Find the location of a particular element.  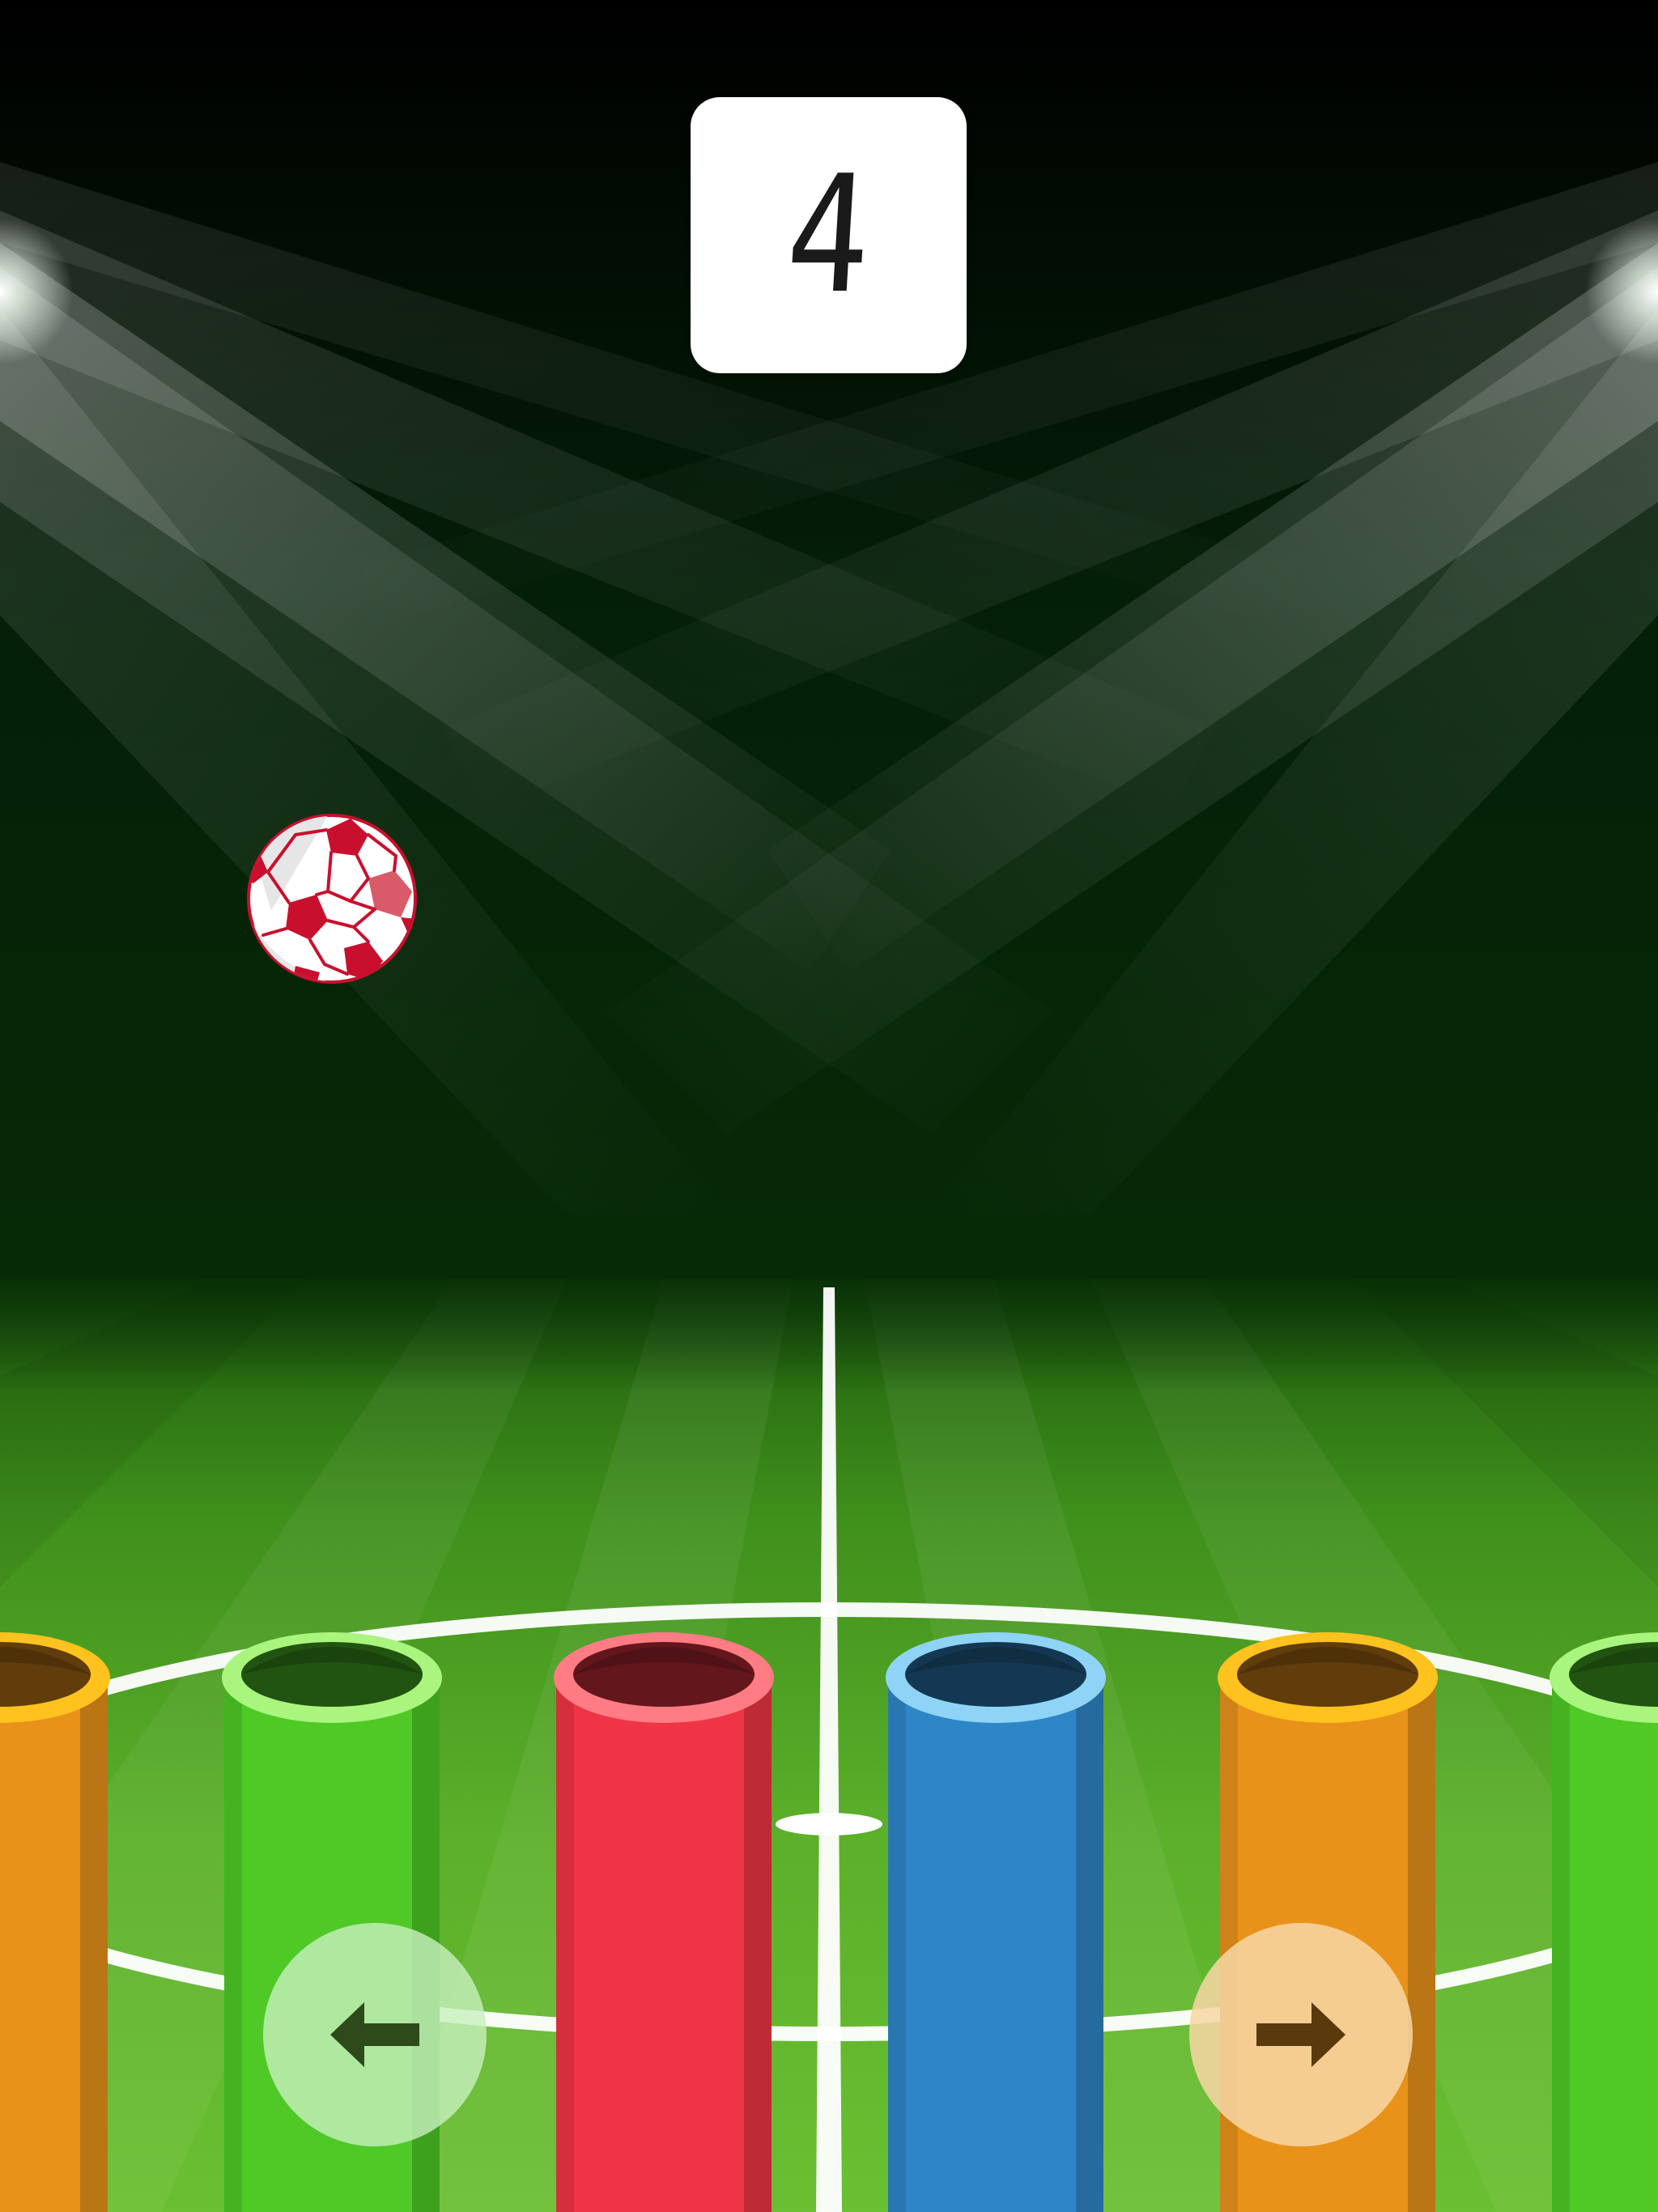

soccer-ball-icon is located at coordinates (332, 899).